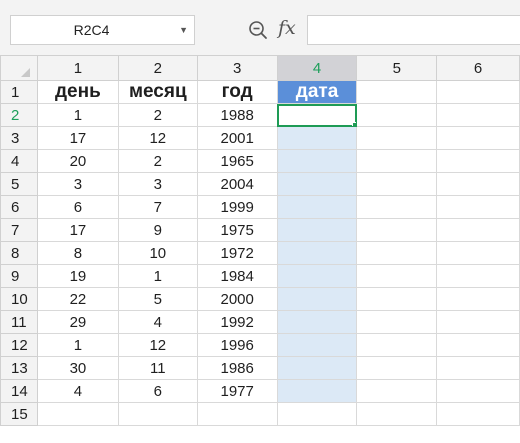 The width and height of the screenshot is (520, 443). What do you see at coordinates (237, 299) in the screenshot?
I see `cell-r10-c3: 2000` at bounding box center [237, 299].